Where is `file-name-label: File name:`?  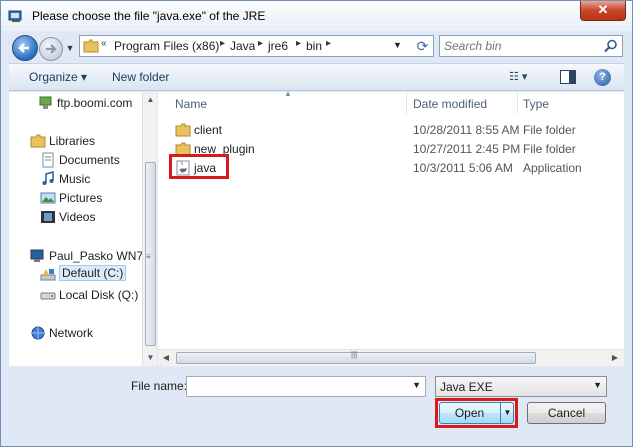 file-name-label: File name: is located at coordinates (159, 386).